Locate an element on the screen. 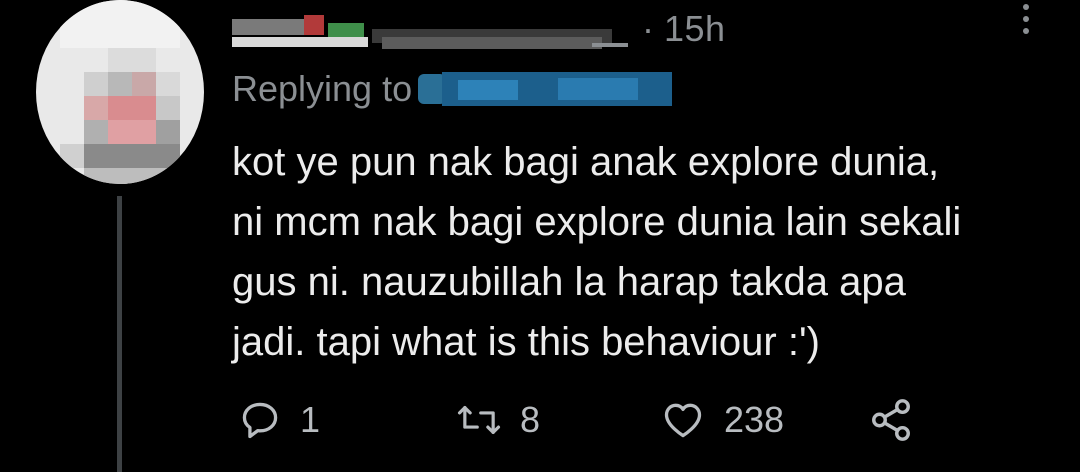 The width and height of the screenshot is (1080, 472). share-button is located at coordinates (891, 420).